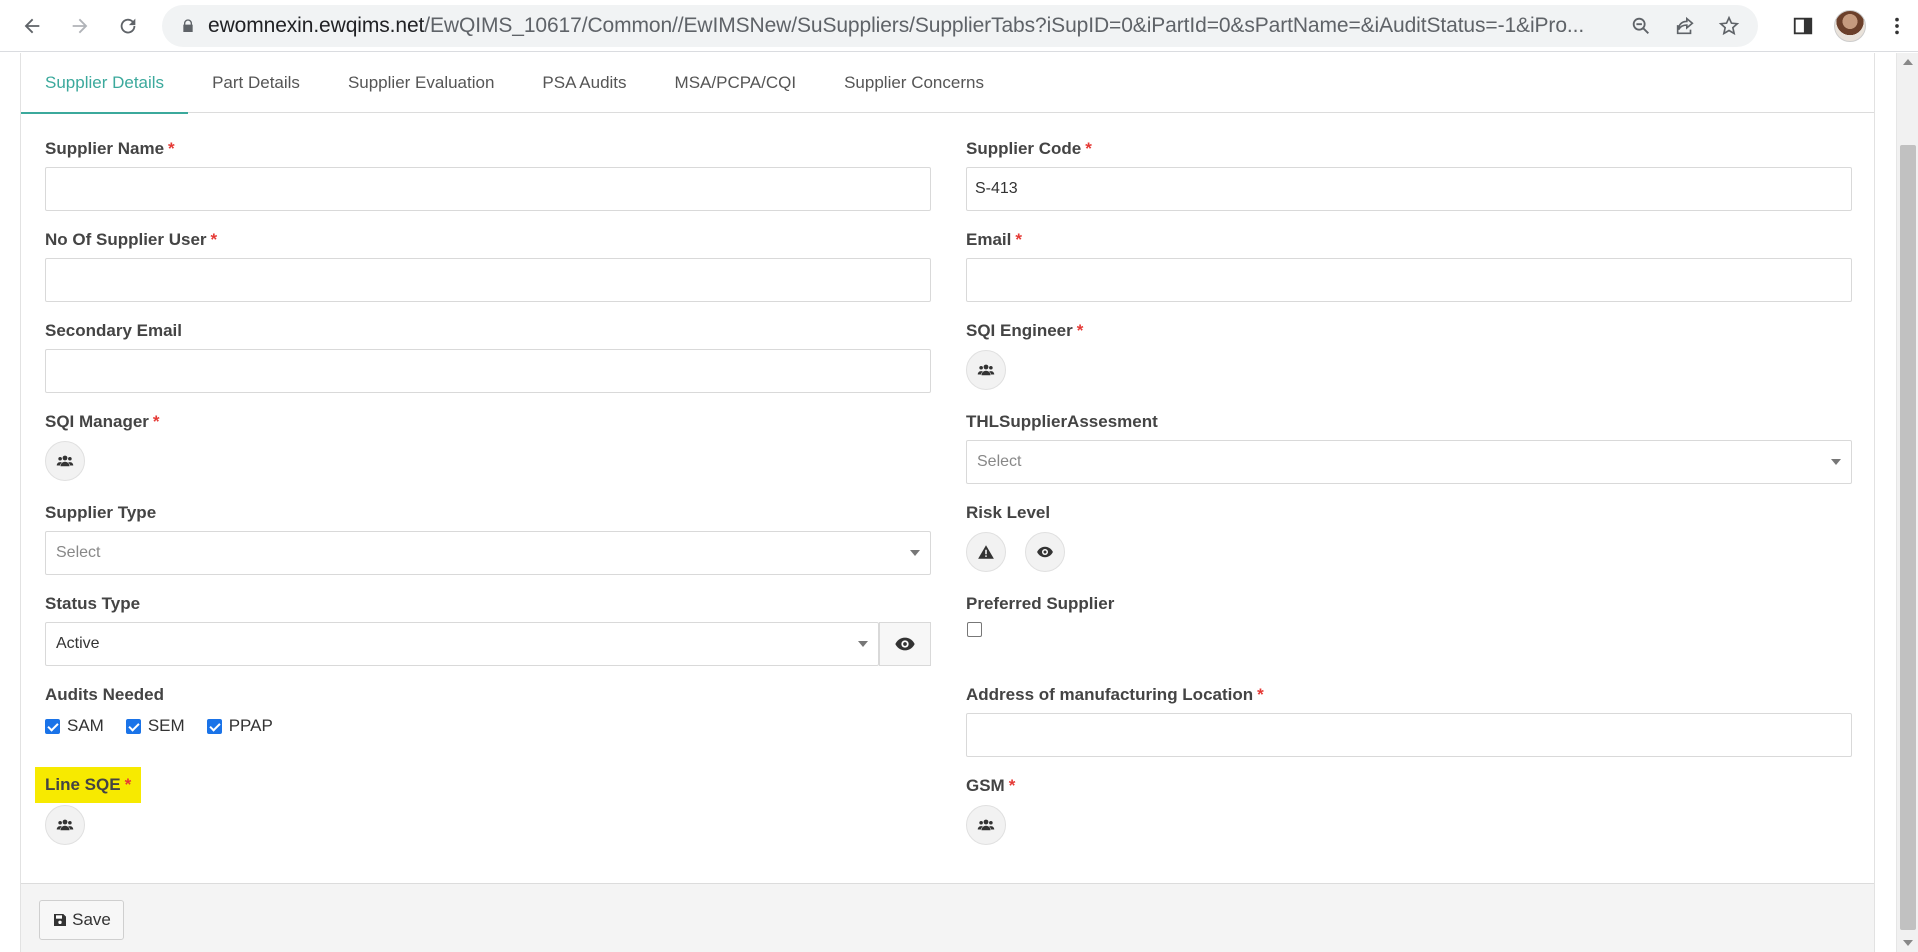 The image size is (1918, 952). What do you see at coordinates (488, 189) in the screenshot?
I see `supplier-name-input` at bounding box center [488, 189].